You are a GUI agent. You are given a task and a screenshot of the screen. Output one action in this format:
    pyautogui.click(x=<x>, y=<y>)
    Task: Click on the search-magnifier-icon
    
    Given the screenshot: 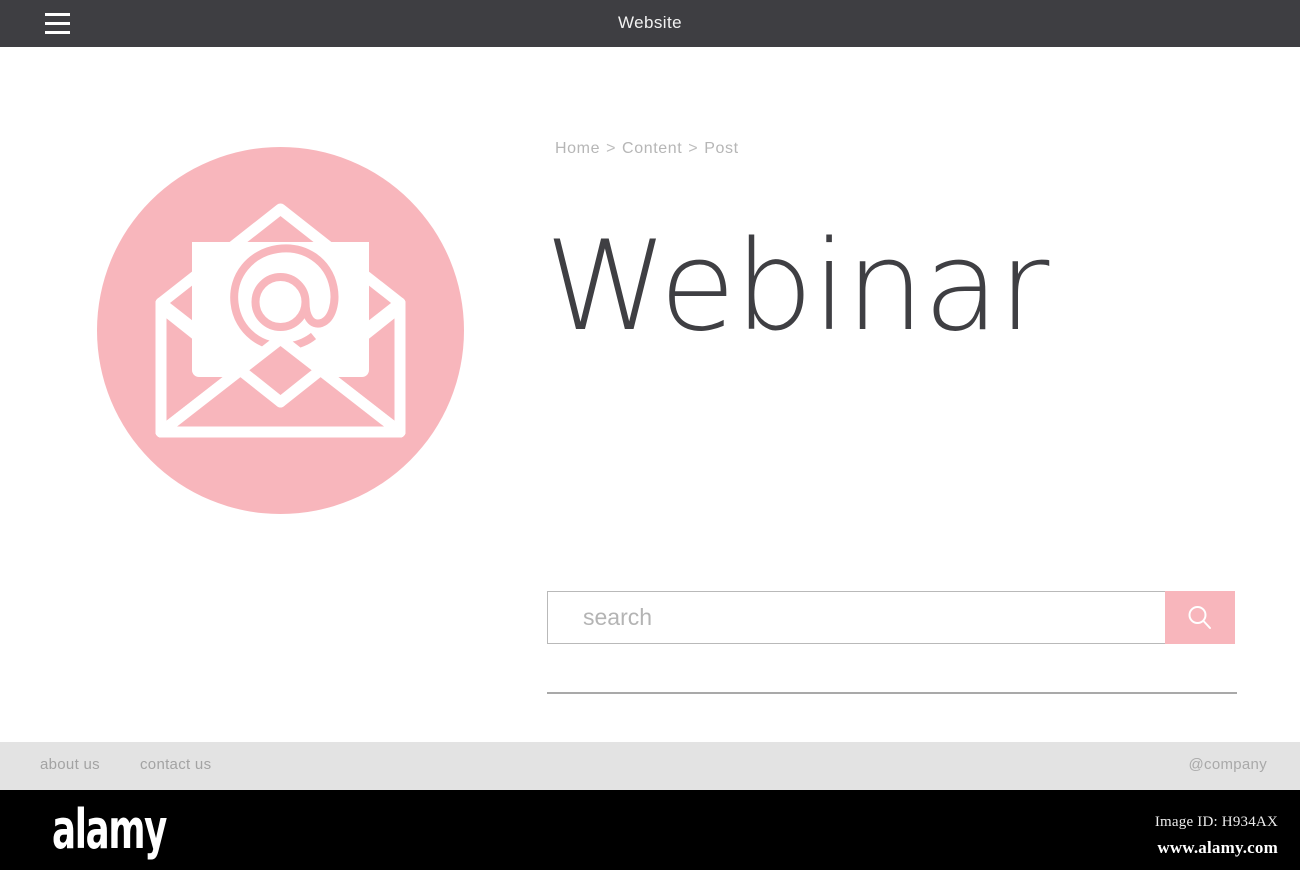 What is the action you would take?
    pyautogui.click(x=1199, y=617)
    